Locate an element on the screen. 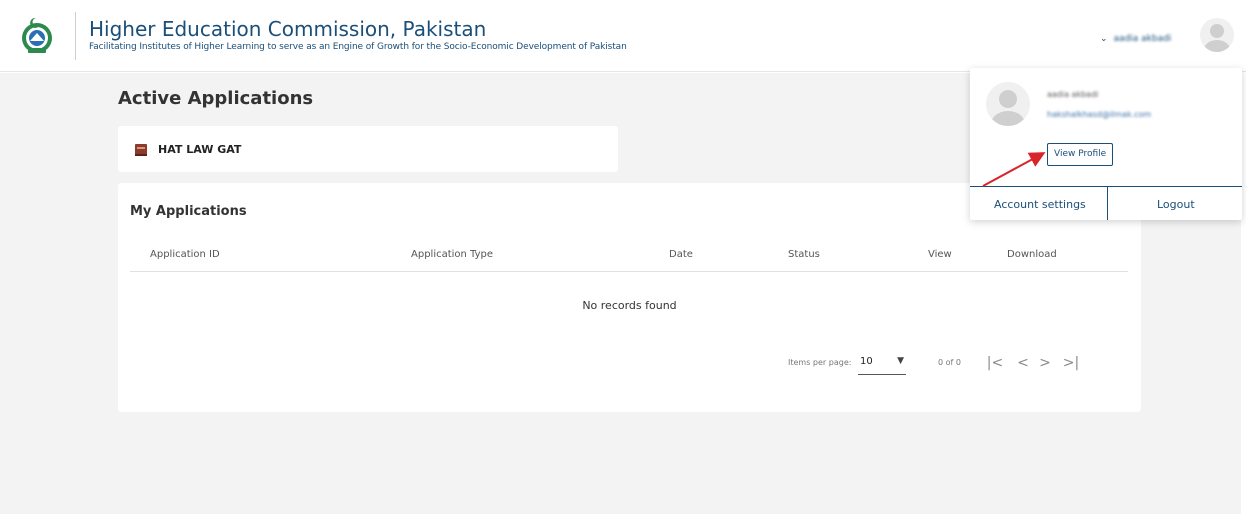  header-divider is located at coordinates (75, 36).